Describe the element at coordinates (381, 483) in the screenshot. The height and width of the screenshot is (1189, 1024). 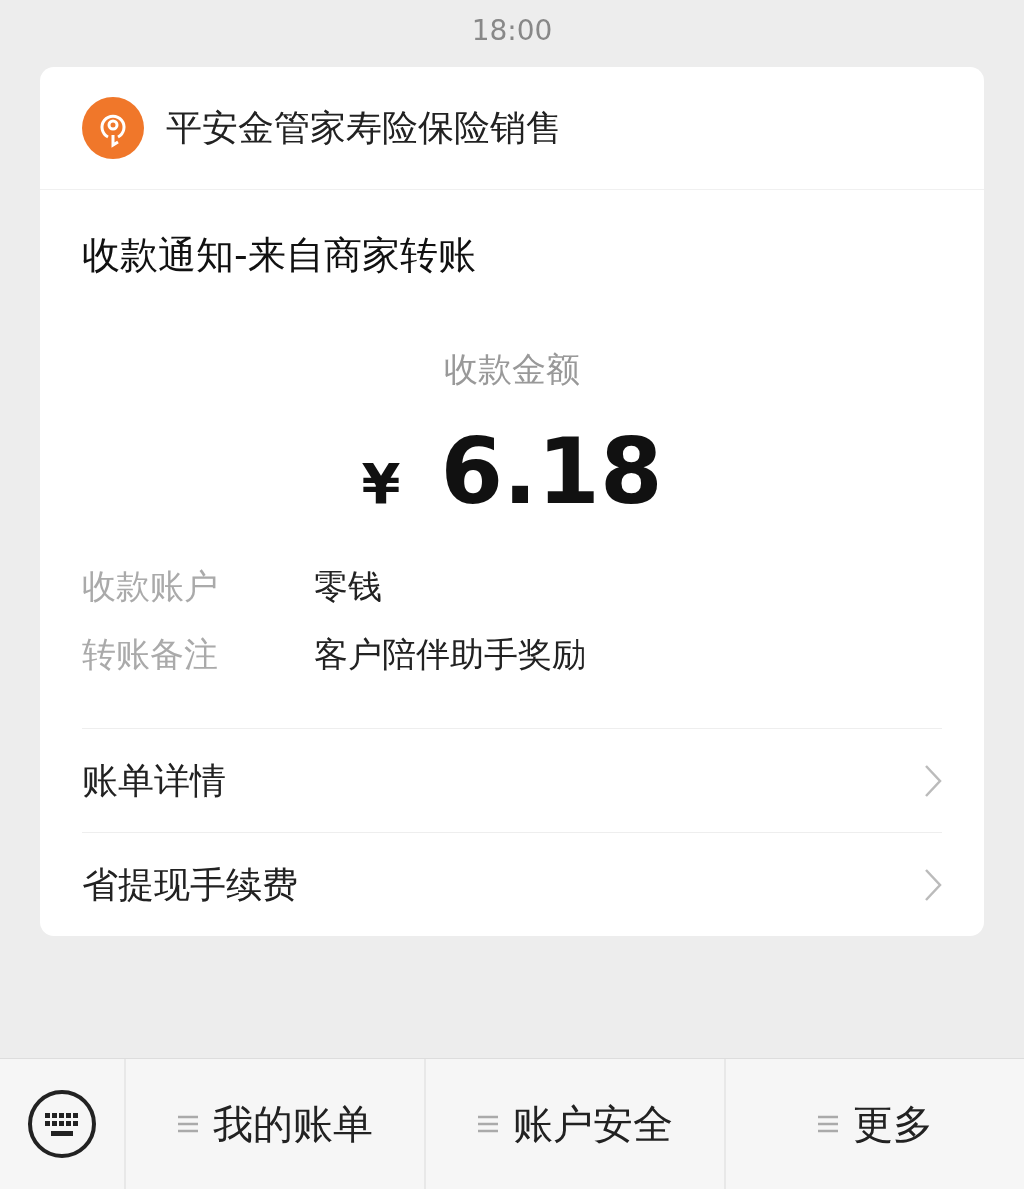
I see `currency-symbol: ¥` at that location.